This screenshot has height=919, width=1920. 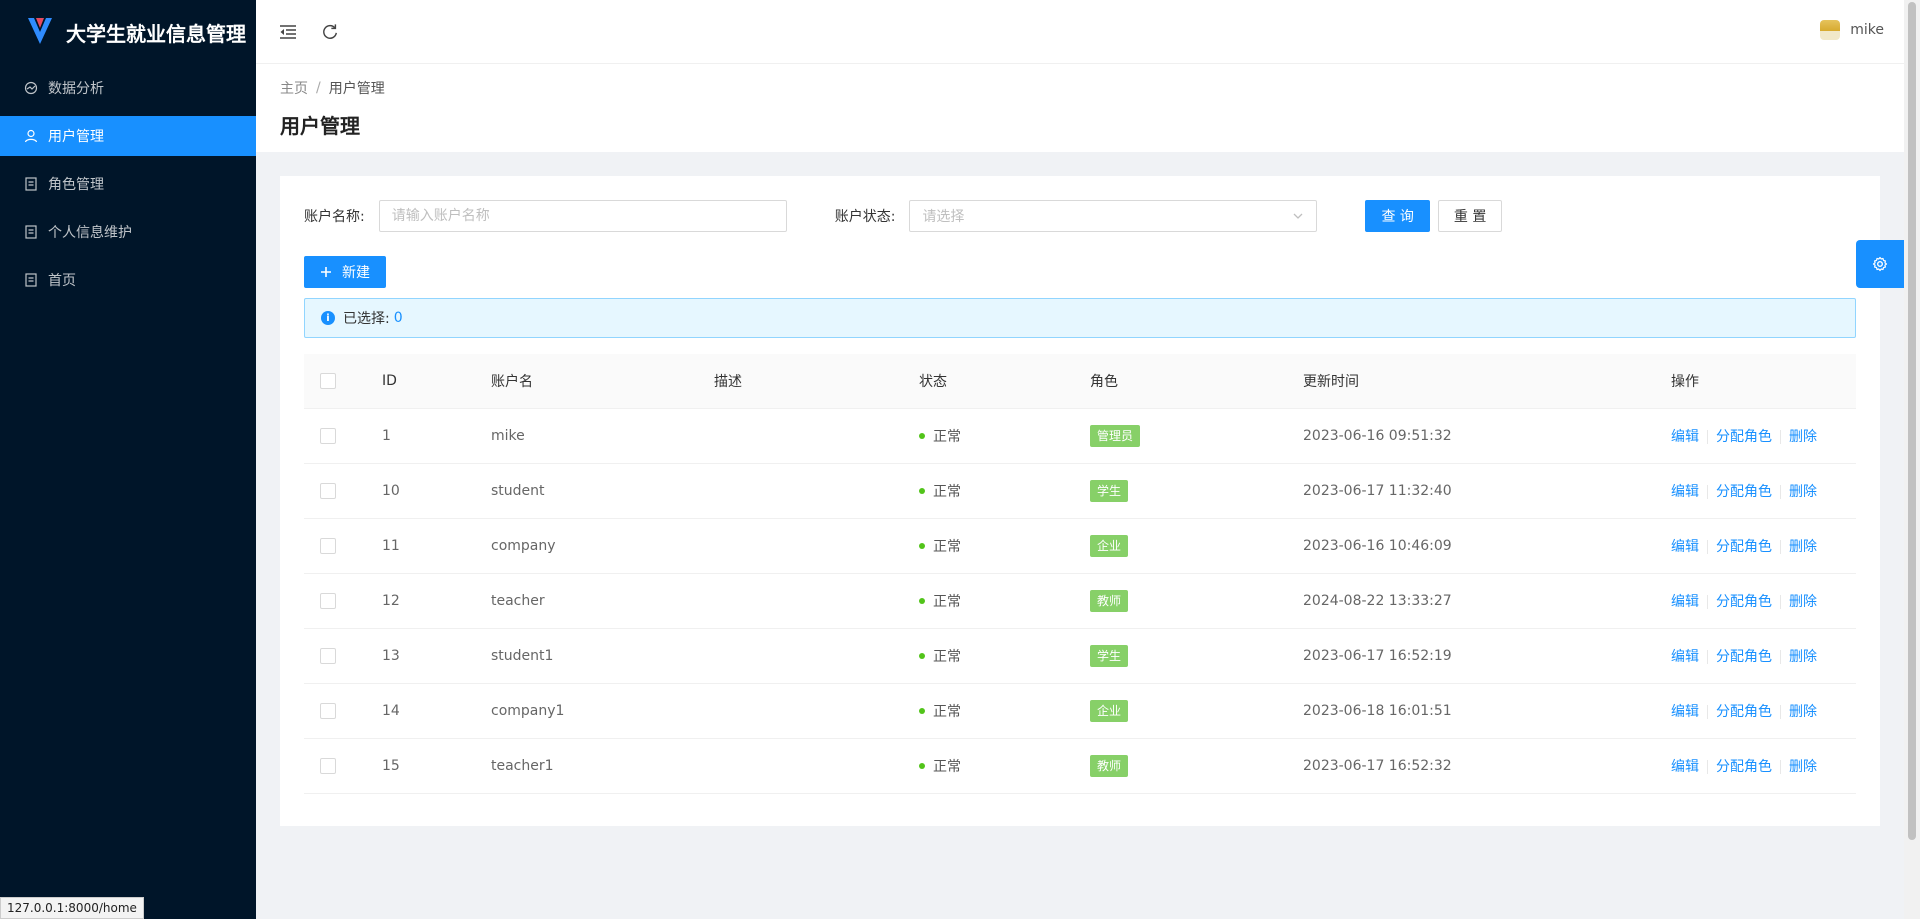 What do you see at coordinates (1852, 30) in the screenshot?
I see `user-menu: mike` at bounding box center [1852, 30].